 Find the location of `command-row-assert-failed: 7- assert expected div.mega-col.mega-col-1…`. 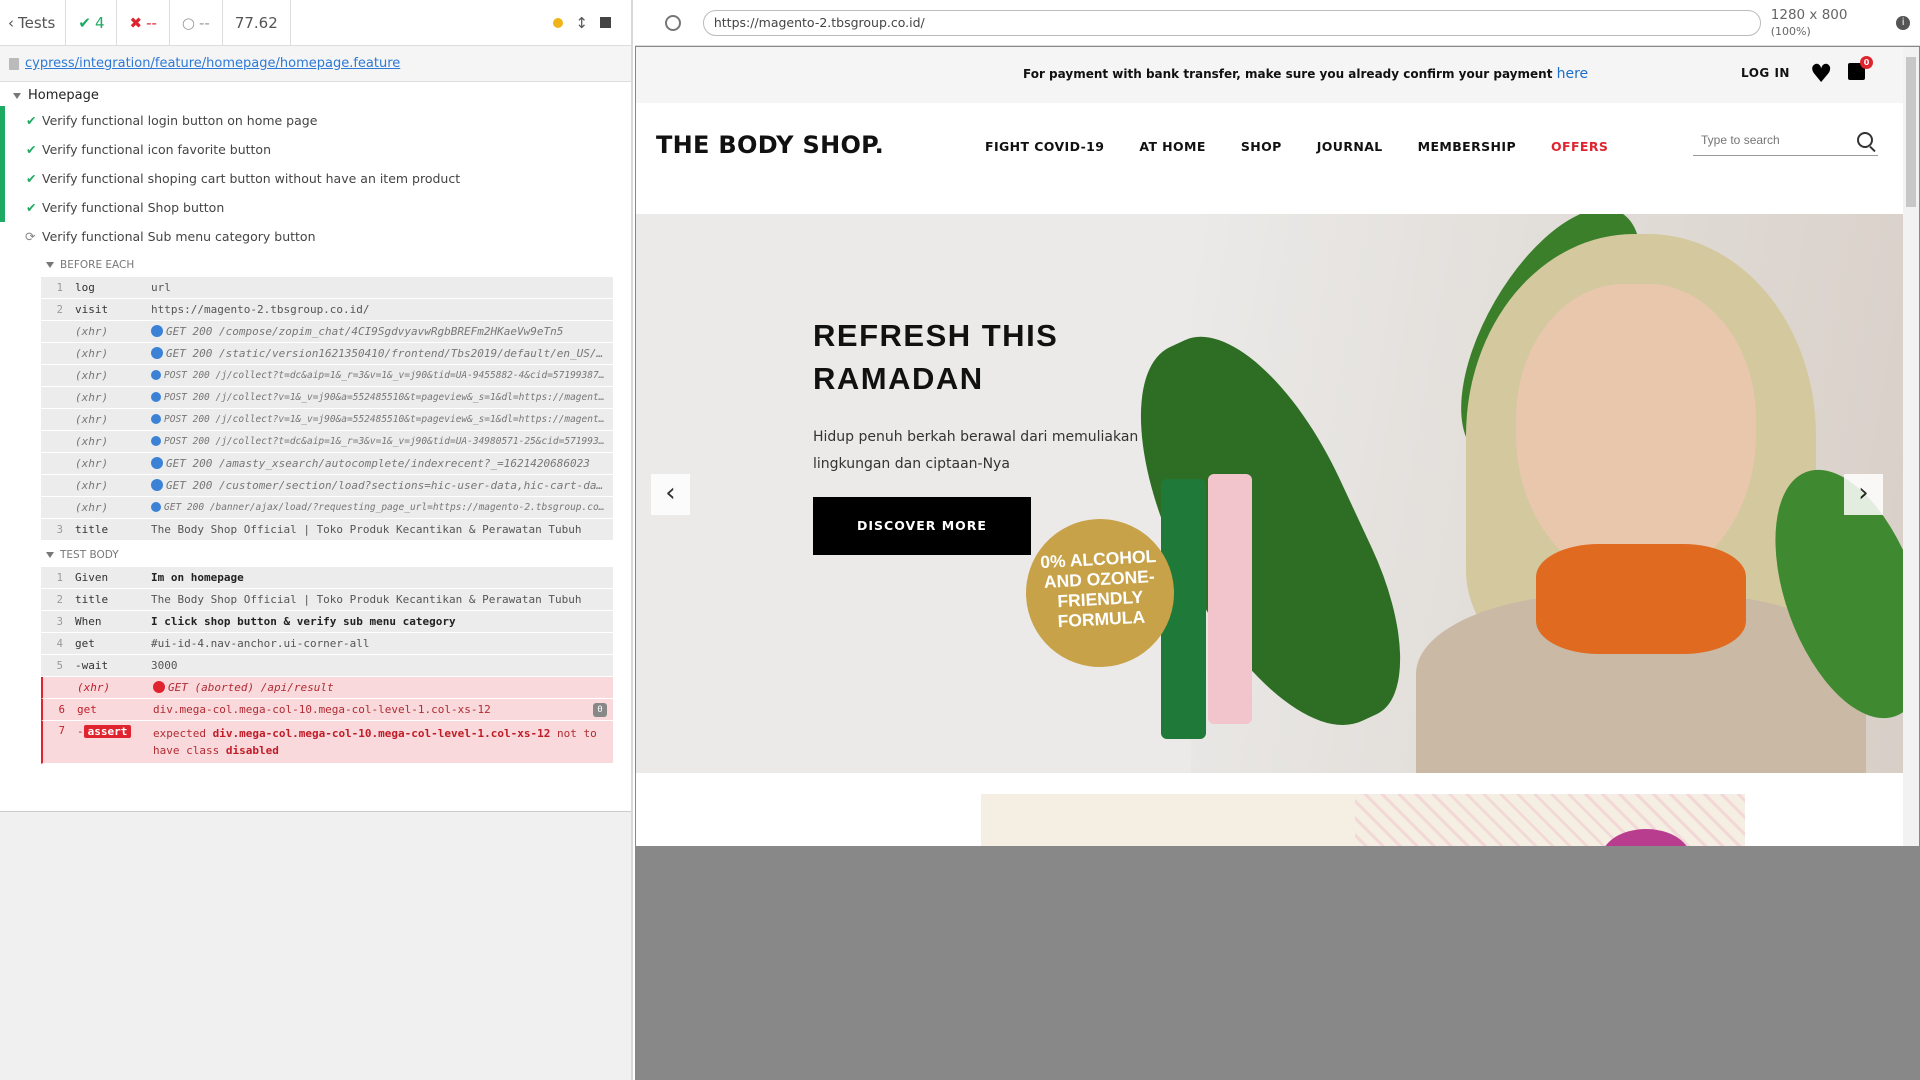

command-row-assert-failed: 7- assert expected div.mega-col.mega-col-1… is located at coordinates (327, 742).